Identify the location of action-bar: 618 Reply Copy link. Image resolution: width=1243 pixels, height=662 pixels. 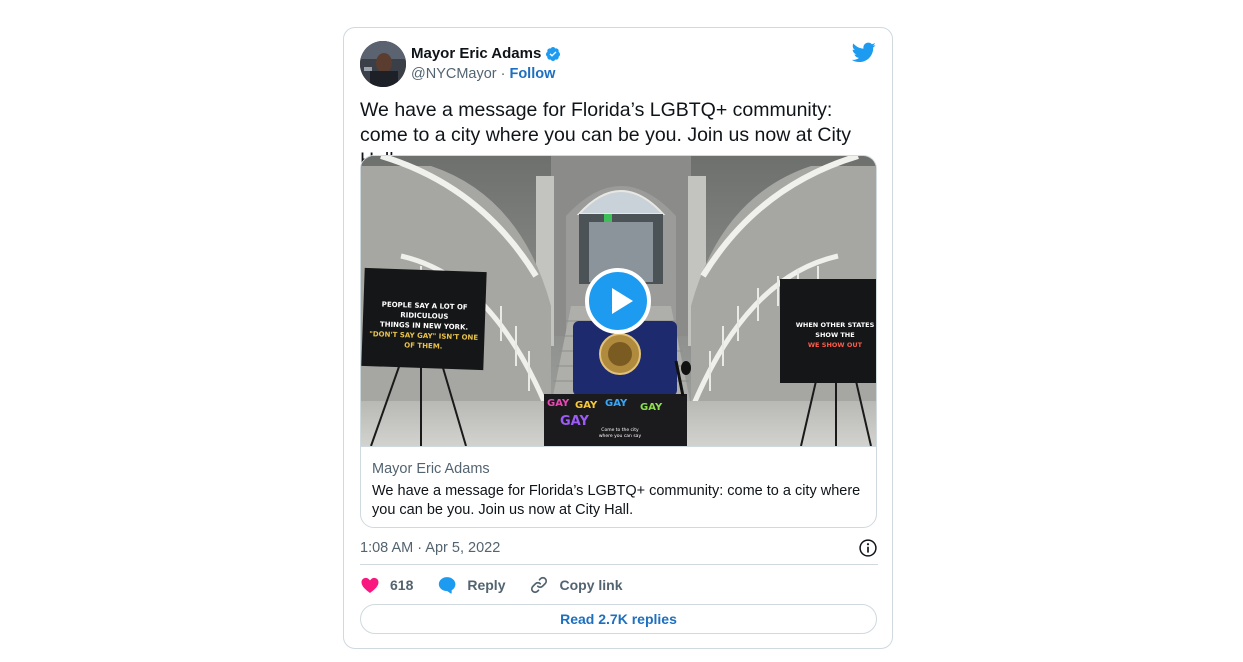
(503, 585).